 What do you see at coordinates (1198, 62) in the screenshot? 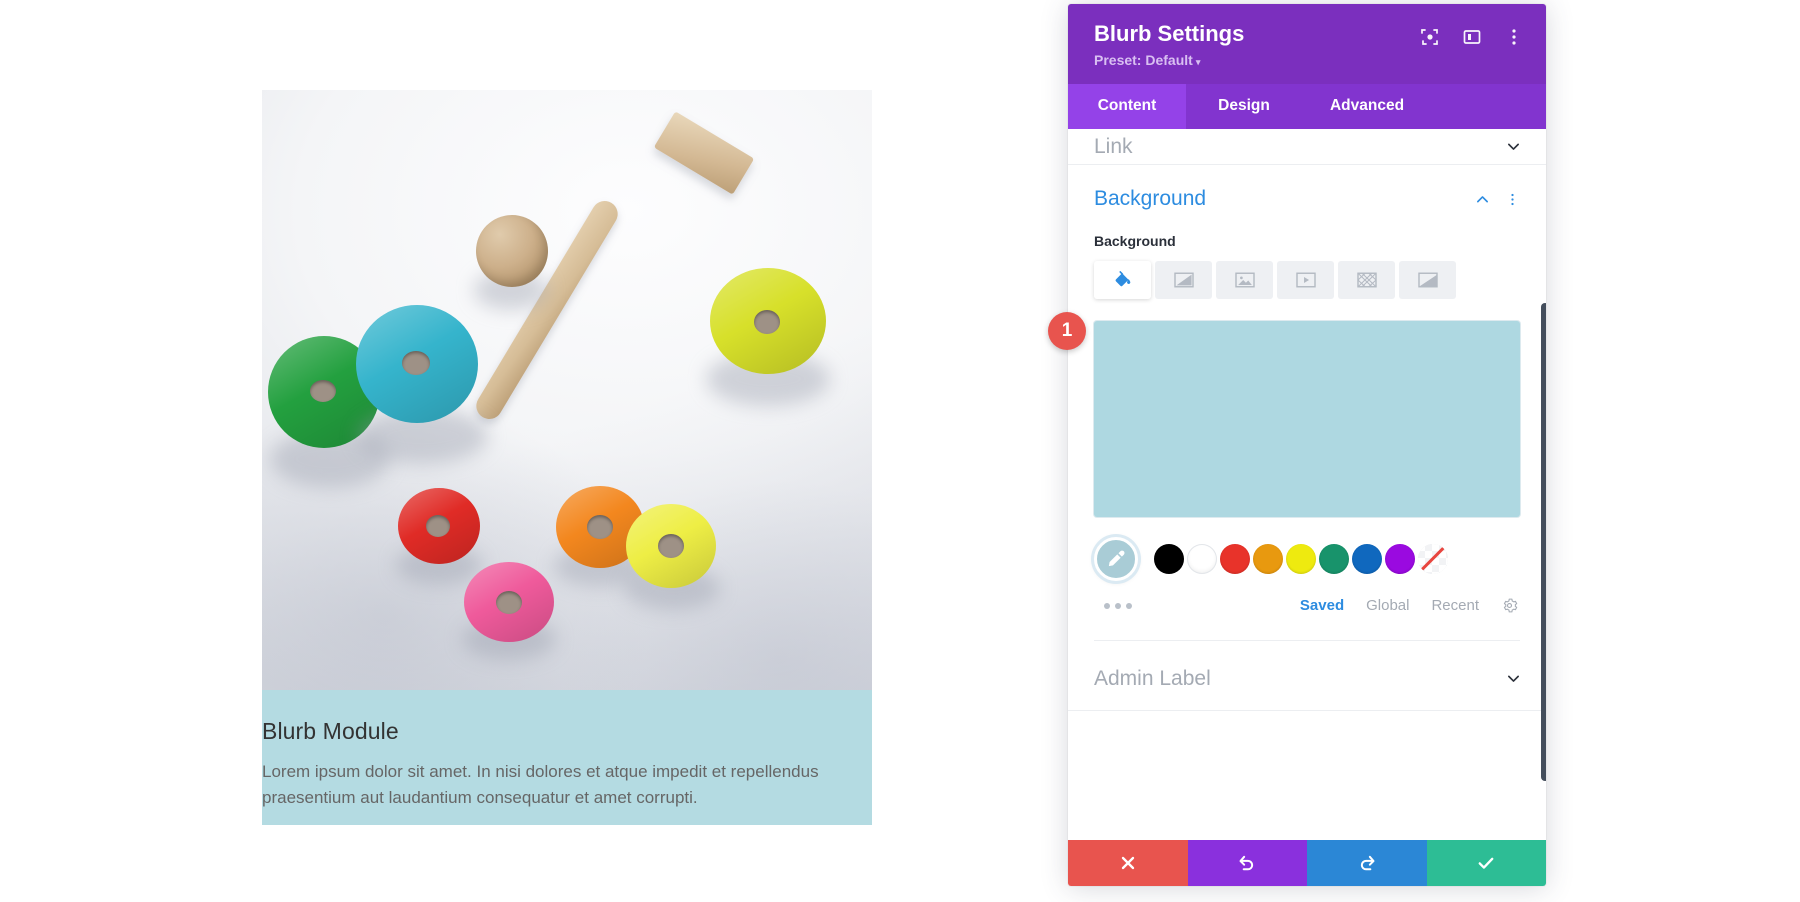
I see `chevron-down-icon: ▾` at bounding box center [1198, 62].